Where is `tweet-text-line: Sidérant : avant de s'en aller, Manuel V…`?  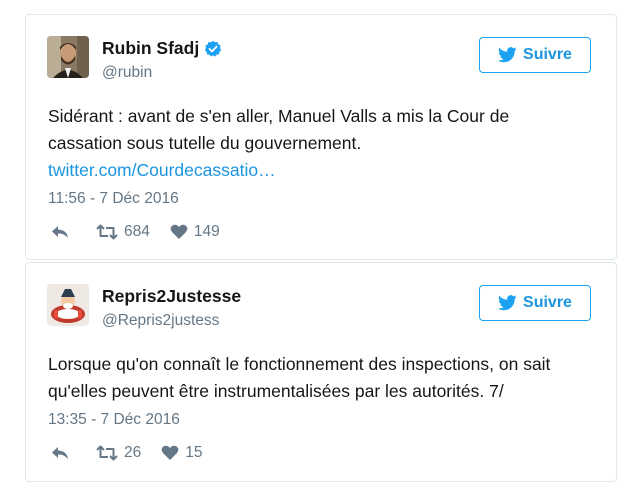 tweet-text-line: Sidérant : avant de s'en aller, Manuel V… is located at coordinates (279, 116).